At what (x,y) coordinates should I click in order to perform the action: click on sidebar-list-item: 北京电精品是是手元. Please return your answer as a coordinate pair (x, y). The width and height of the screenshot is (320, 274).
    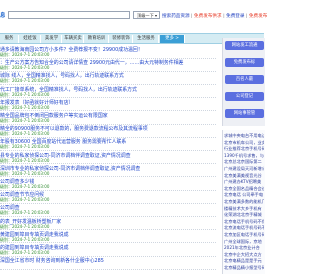
    Looking at the image, I should click on (244, 261).